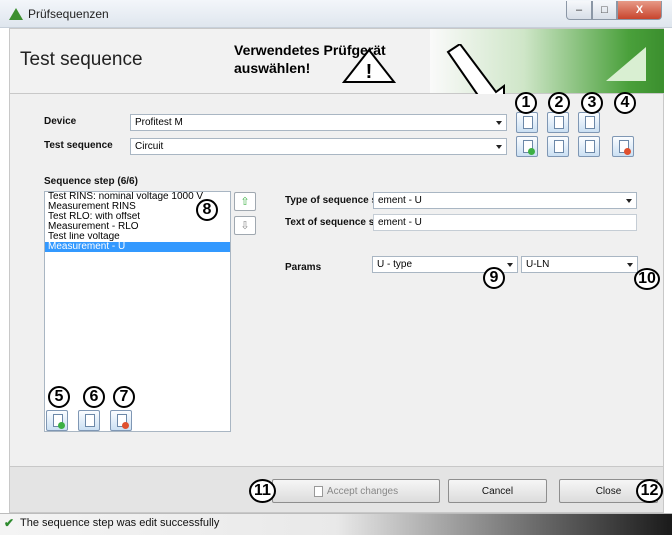  I want to click on device-value: Profitest M, so click(159, 122).